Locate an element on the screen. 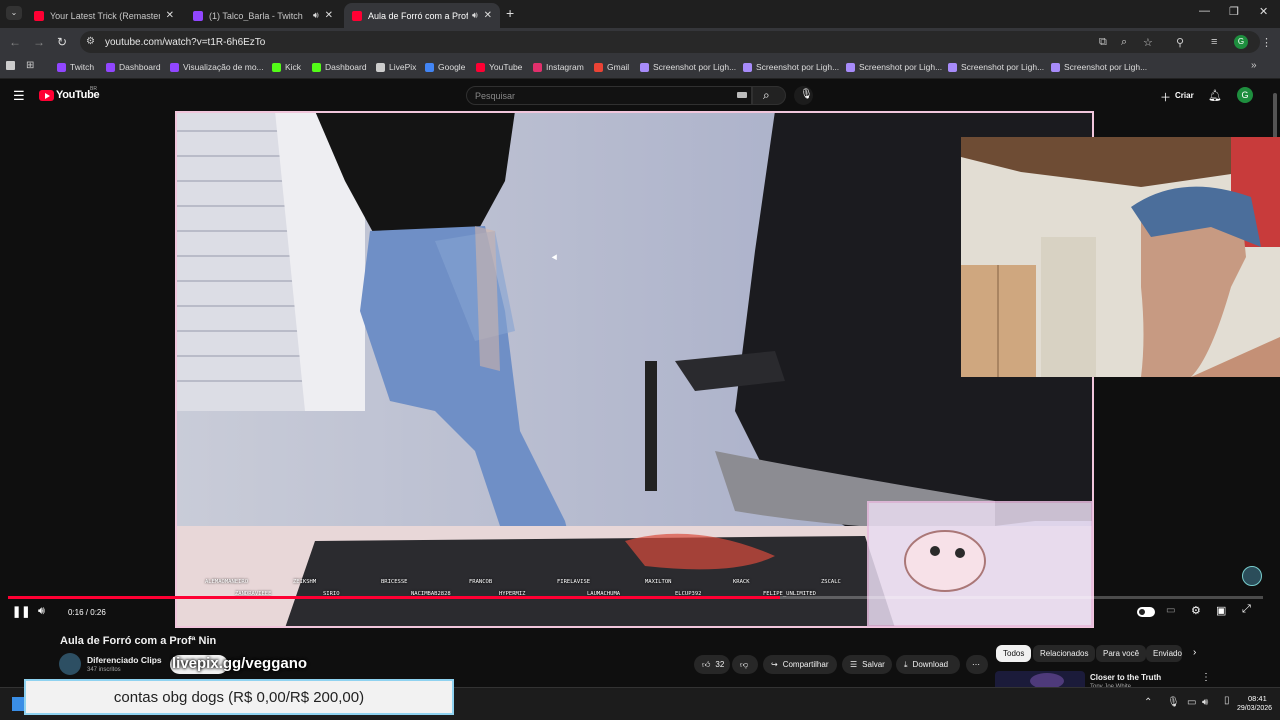  url-text: youtube.com/watch?v=t1R-6h6EzTo is located at coordinates (185, 42).